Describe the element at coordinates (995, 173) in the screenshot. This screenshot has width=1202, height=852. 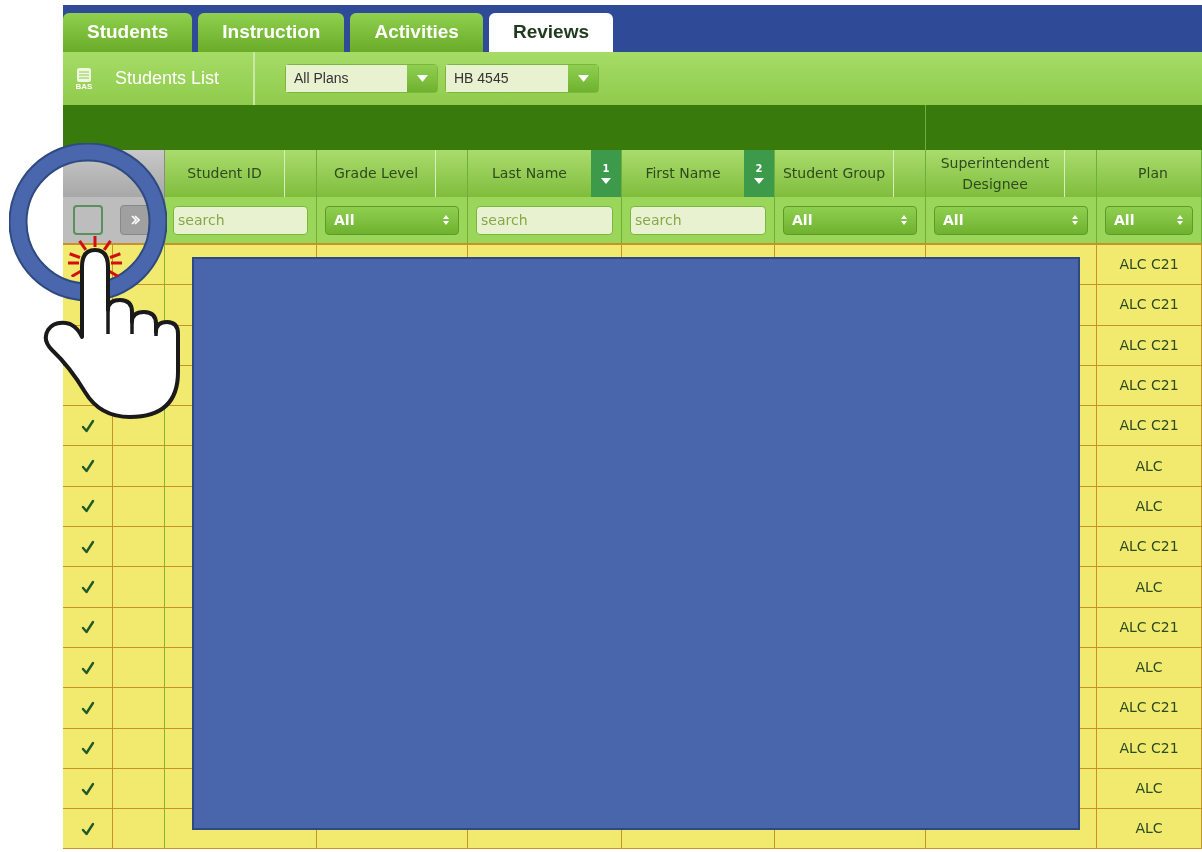
I see `column-label: Superintendent Designee` at that location.